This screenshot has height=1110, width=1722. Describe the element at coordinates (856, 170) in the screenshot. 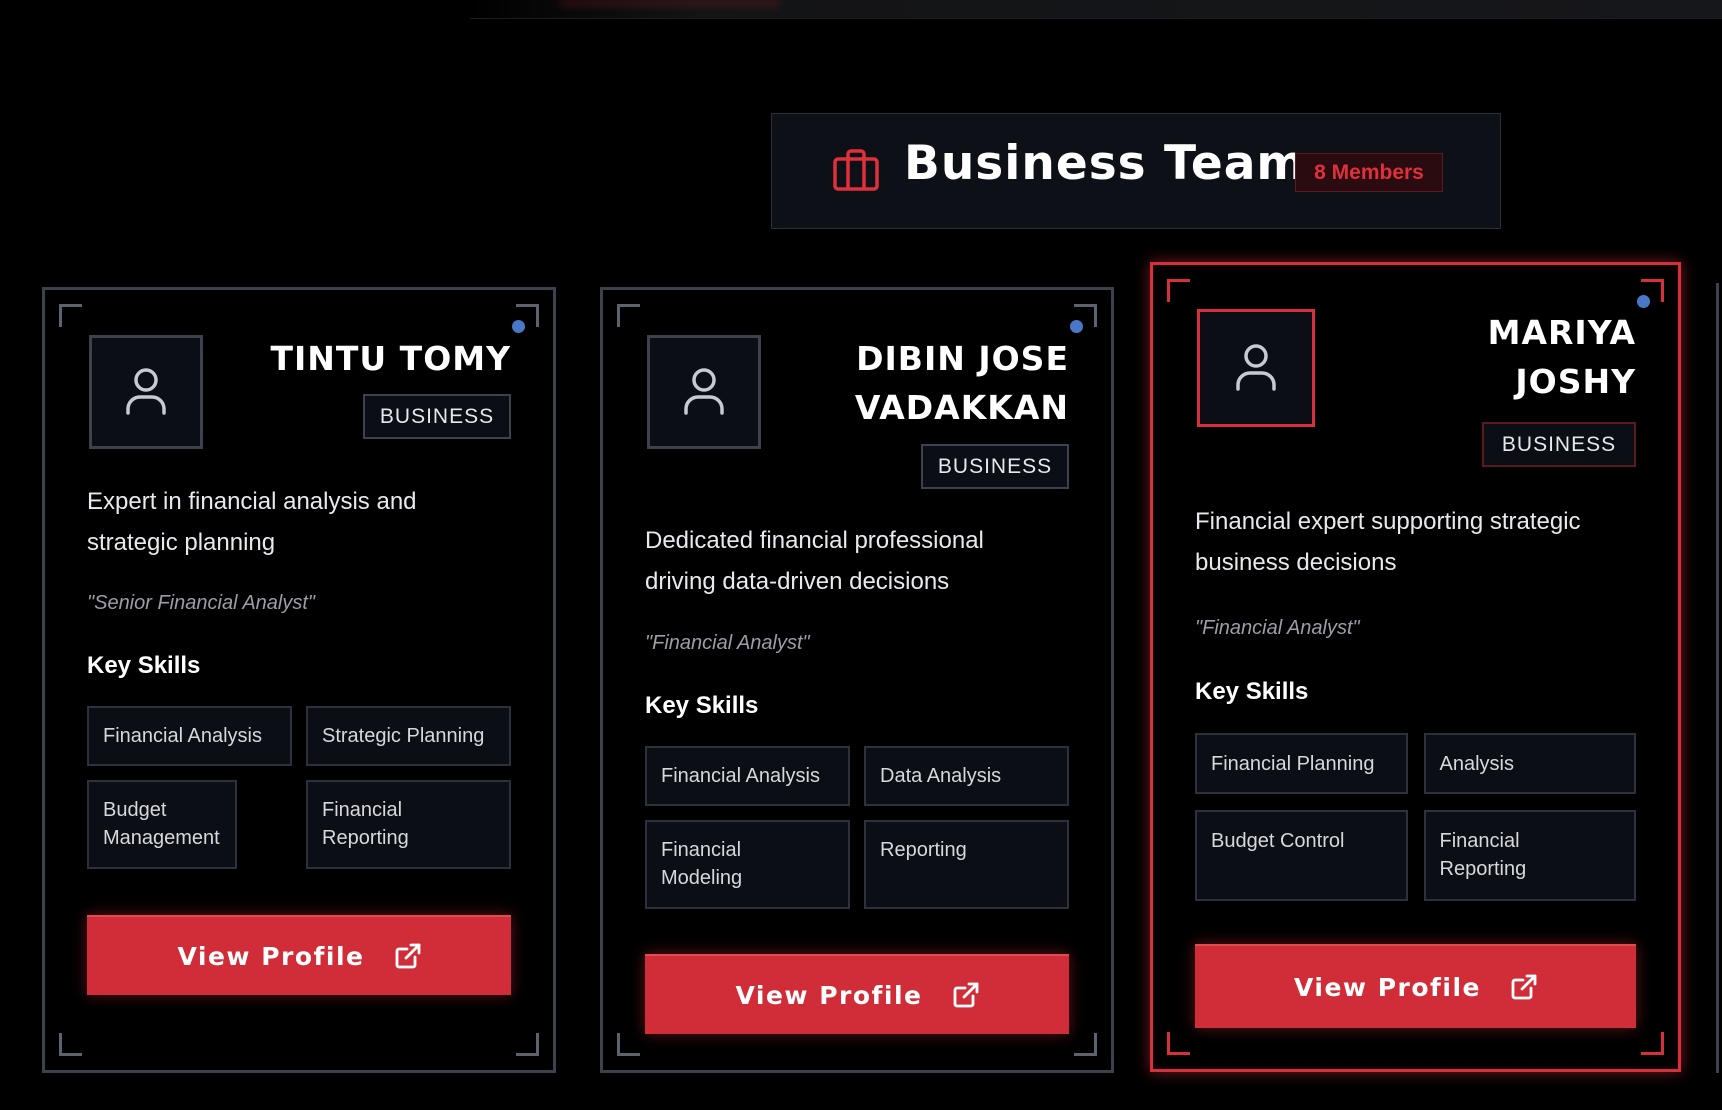

I see `briefcase-icon` at that location.